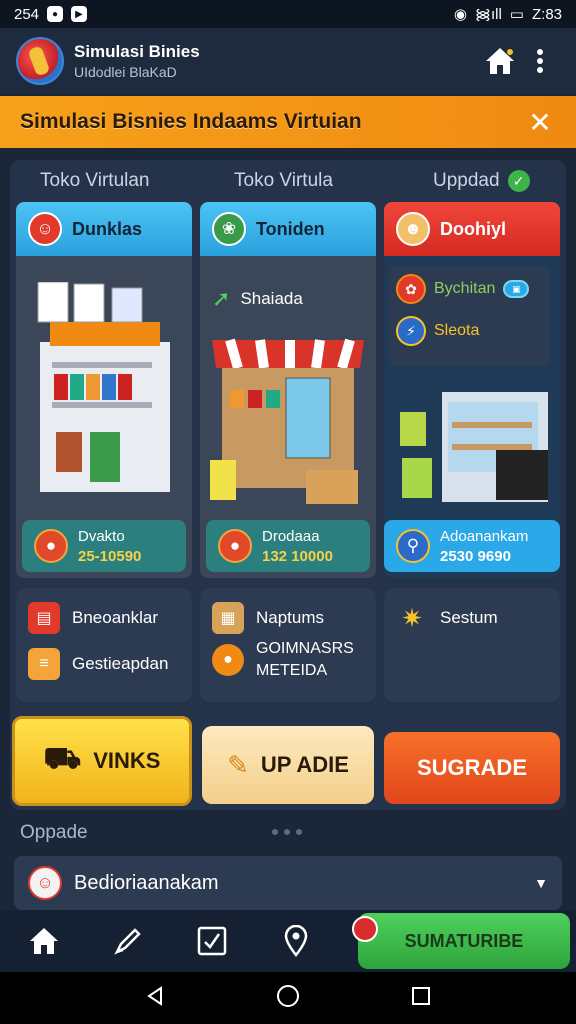 The image size is (576, 1024). I want to click on store-card-1-header: ☺ Dunklas, so click(104, 229).